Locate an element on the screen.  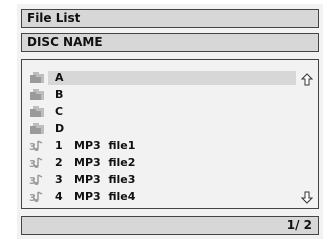
file-name: MP3 file2 is located at coordinates (105, 162).